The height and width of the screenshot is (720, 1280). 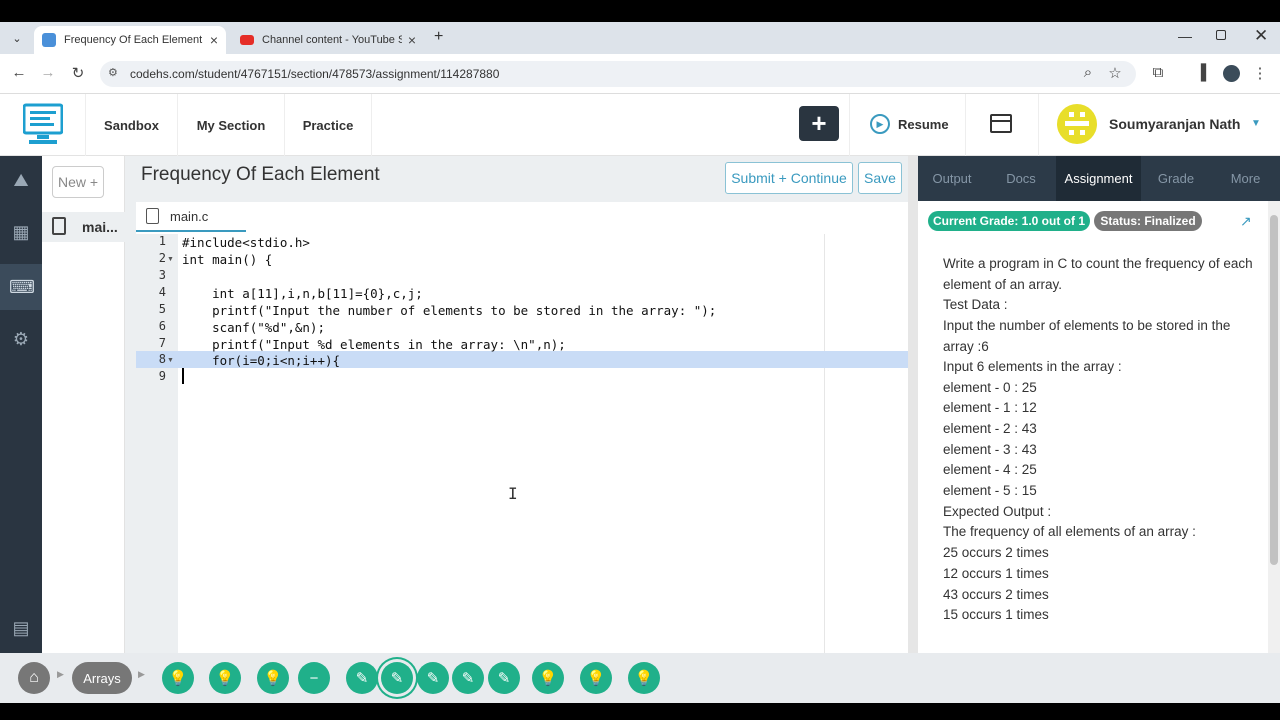 I want to click on window-layout-icon, so click(x=1001, y=123).